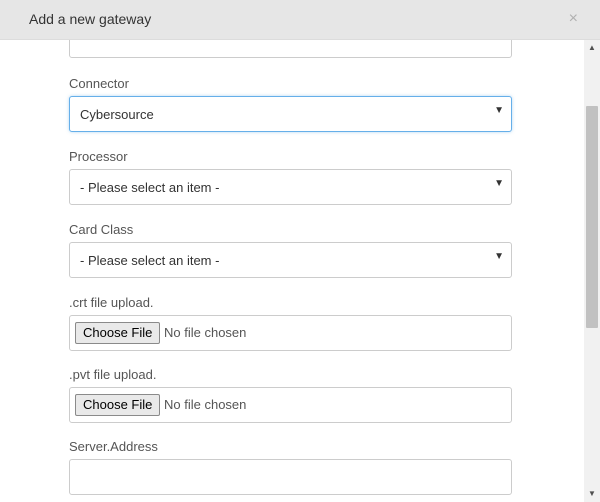 This screenshot has width=600, height=502. Describe the element at coordinates (290, 333) in the screenshot. I see `crt-file-input: Choose File No file chosen` at that location.